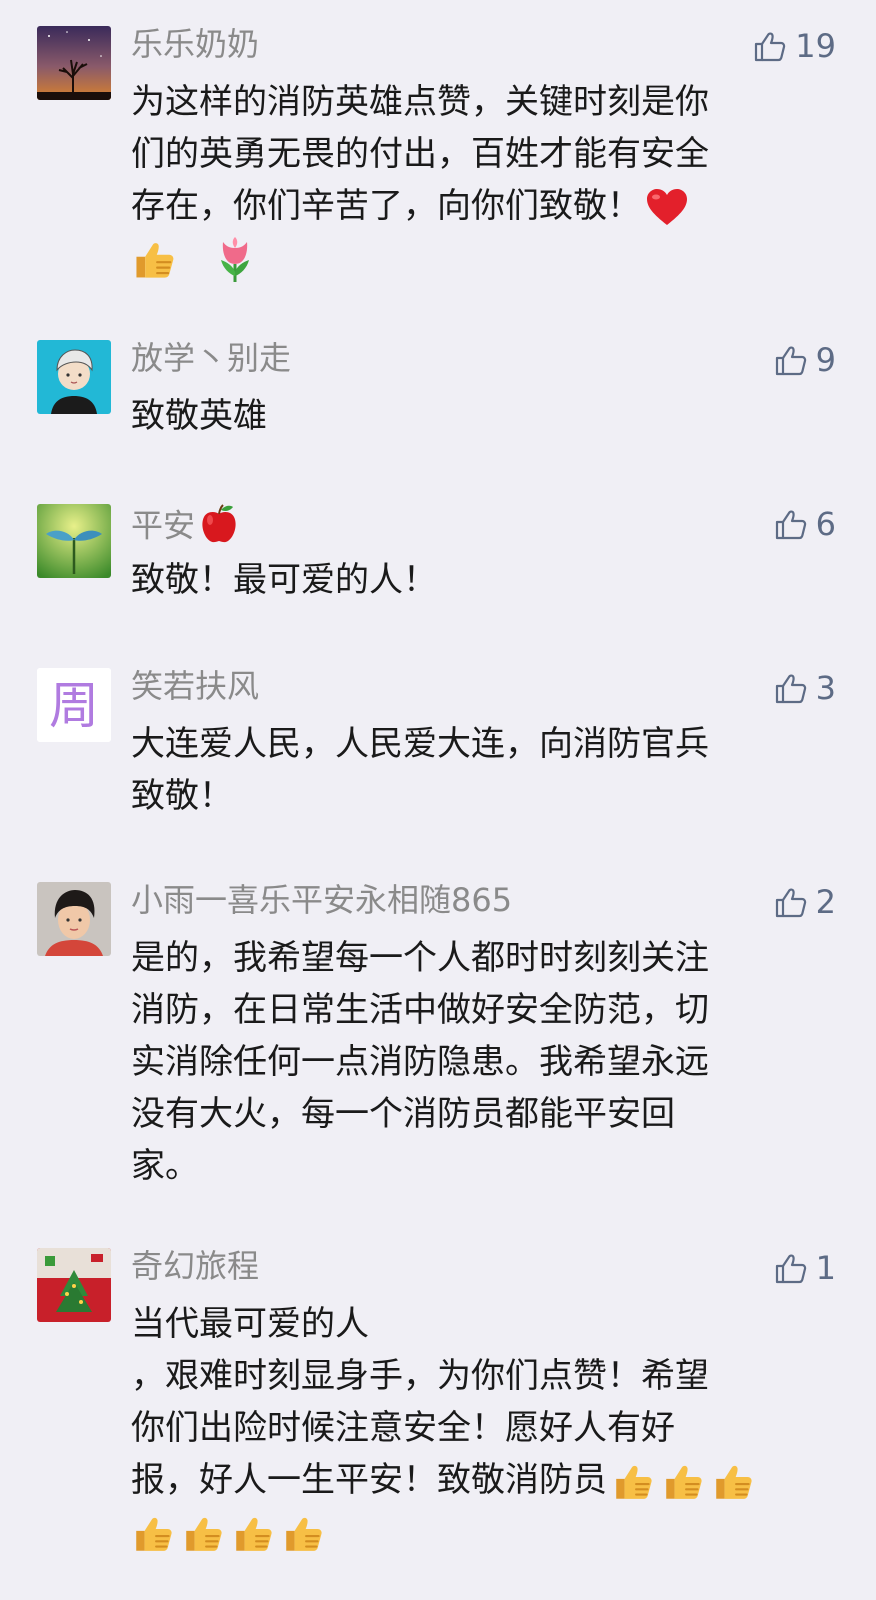  Describe the element at coordinates (403, 1114) in the screenshot. I see `comment-line: 没有大火，每一个消防员都能平安回` at that location.